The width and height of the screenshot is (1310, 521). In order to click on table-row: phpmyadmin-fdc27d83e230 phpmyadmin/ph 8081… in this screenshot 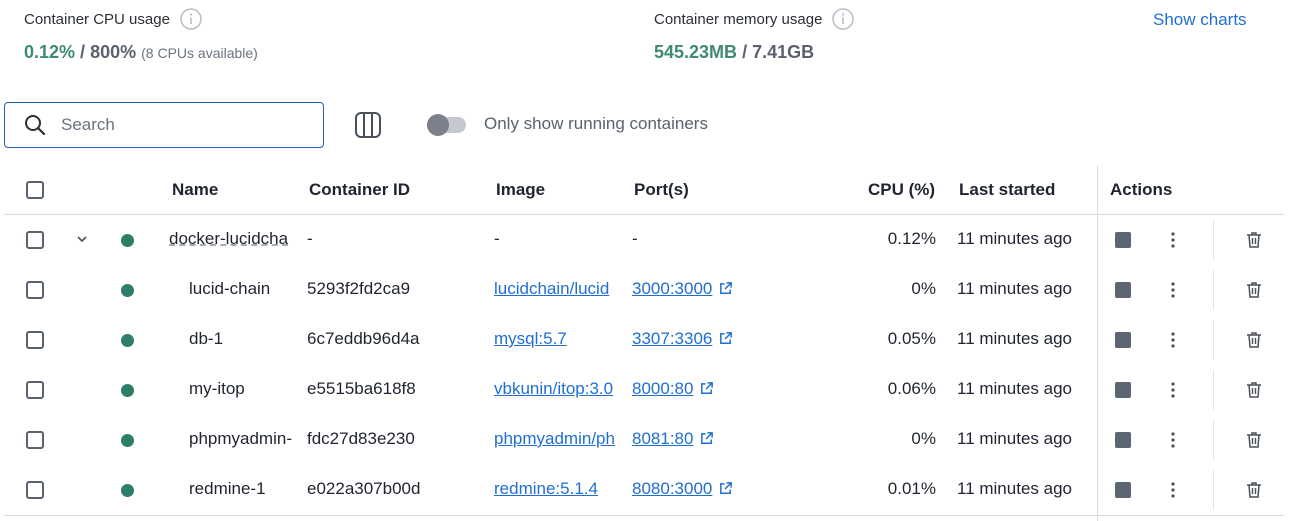, I will do `click(644, 440)`.